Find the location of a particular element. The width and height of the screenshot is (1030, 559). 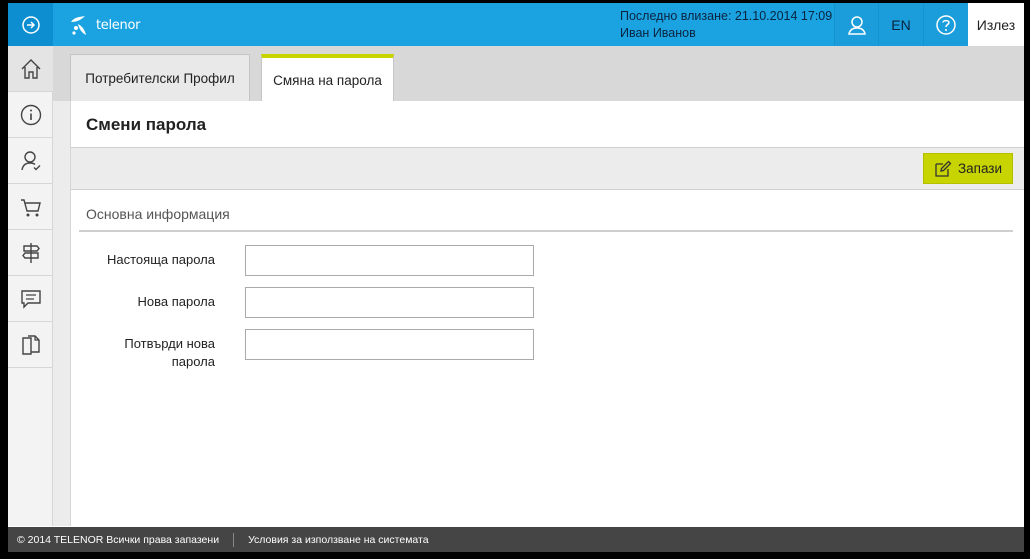

sidebar-item-cart is located at coordinates (30, 207).